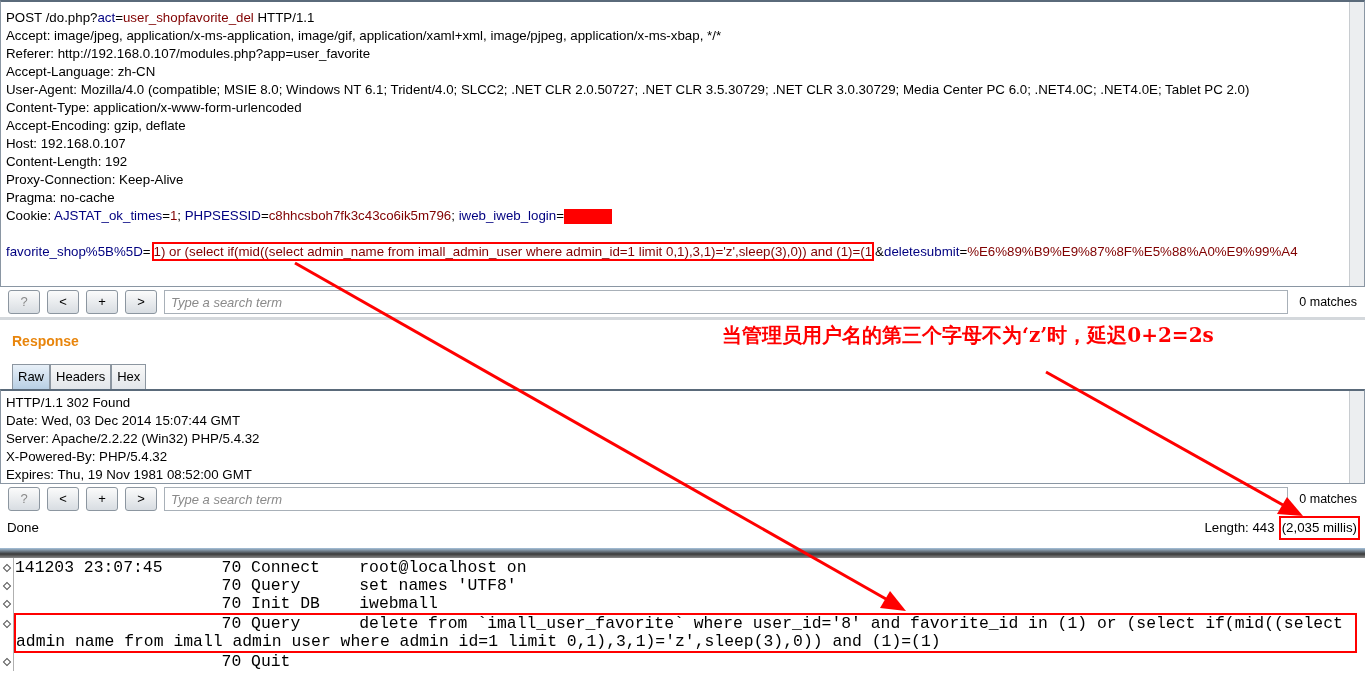 This screenshot has width=1365, height=682. I want to click on log-line: 141203 23:07:45 70 Connect root@localhost on, so click(271, 568).